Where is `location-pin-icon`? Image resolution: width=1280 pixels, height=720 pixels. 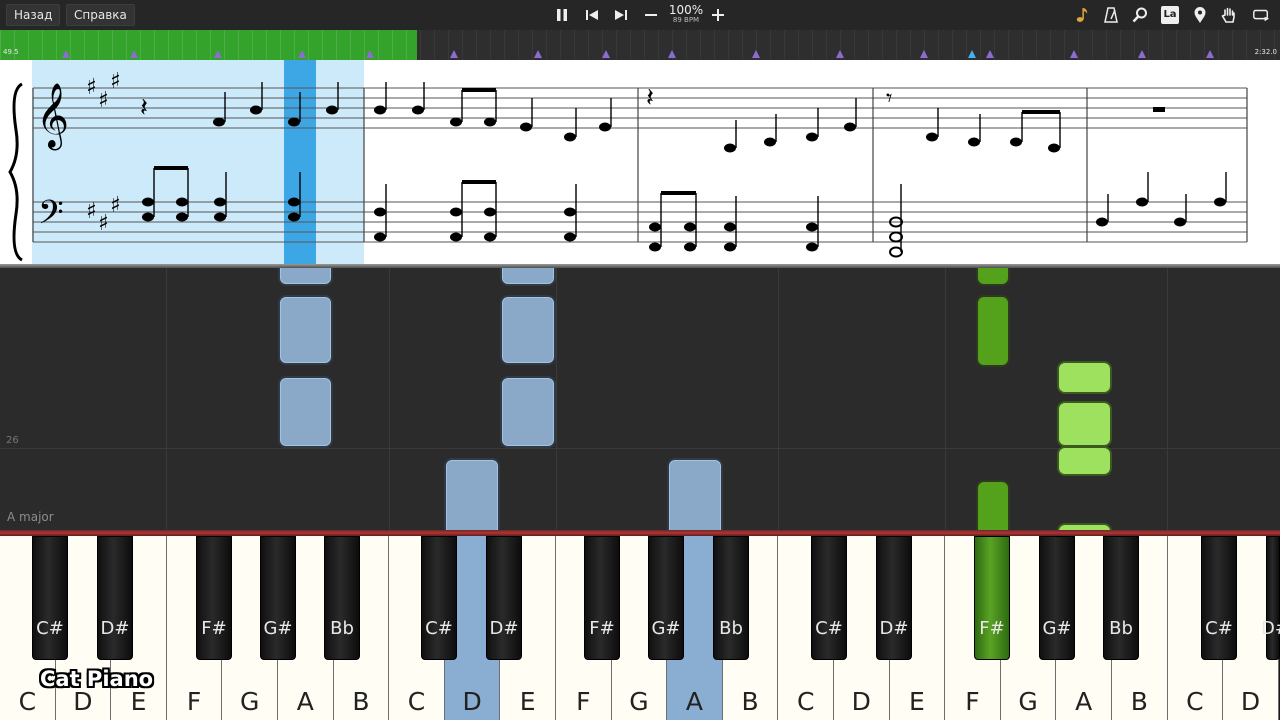
location-pin-icon is located at coordinates (1200, 15).